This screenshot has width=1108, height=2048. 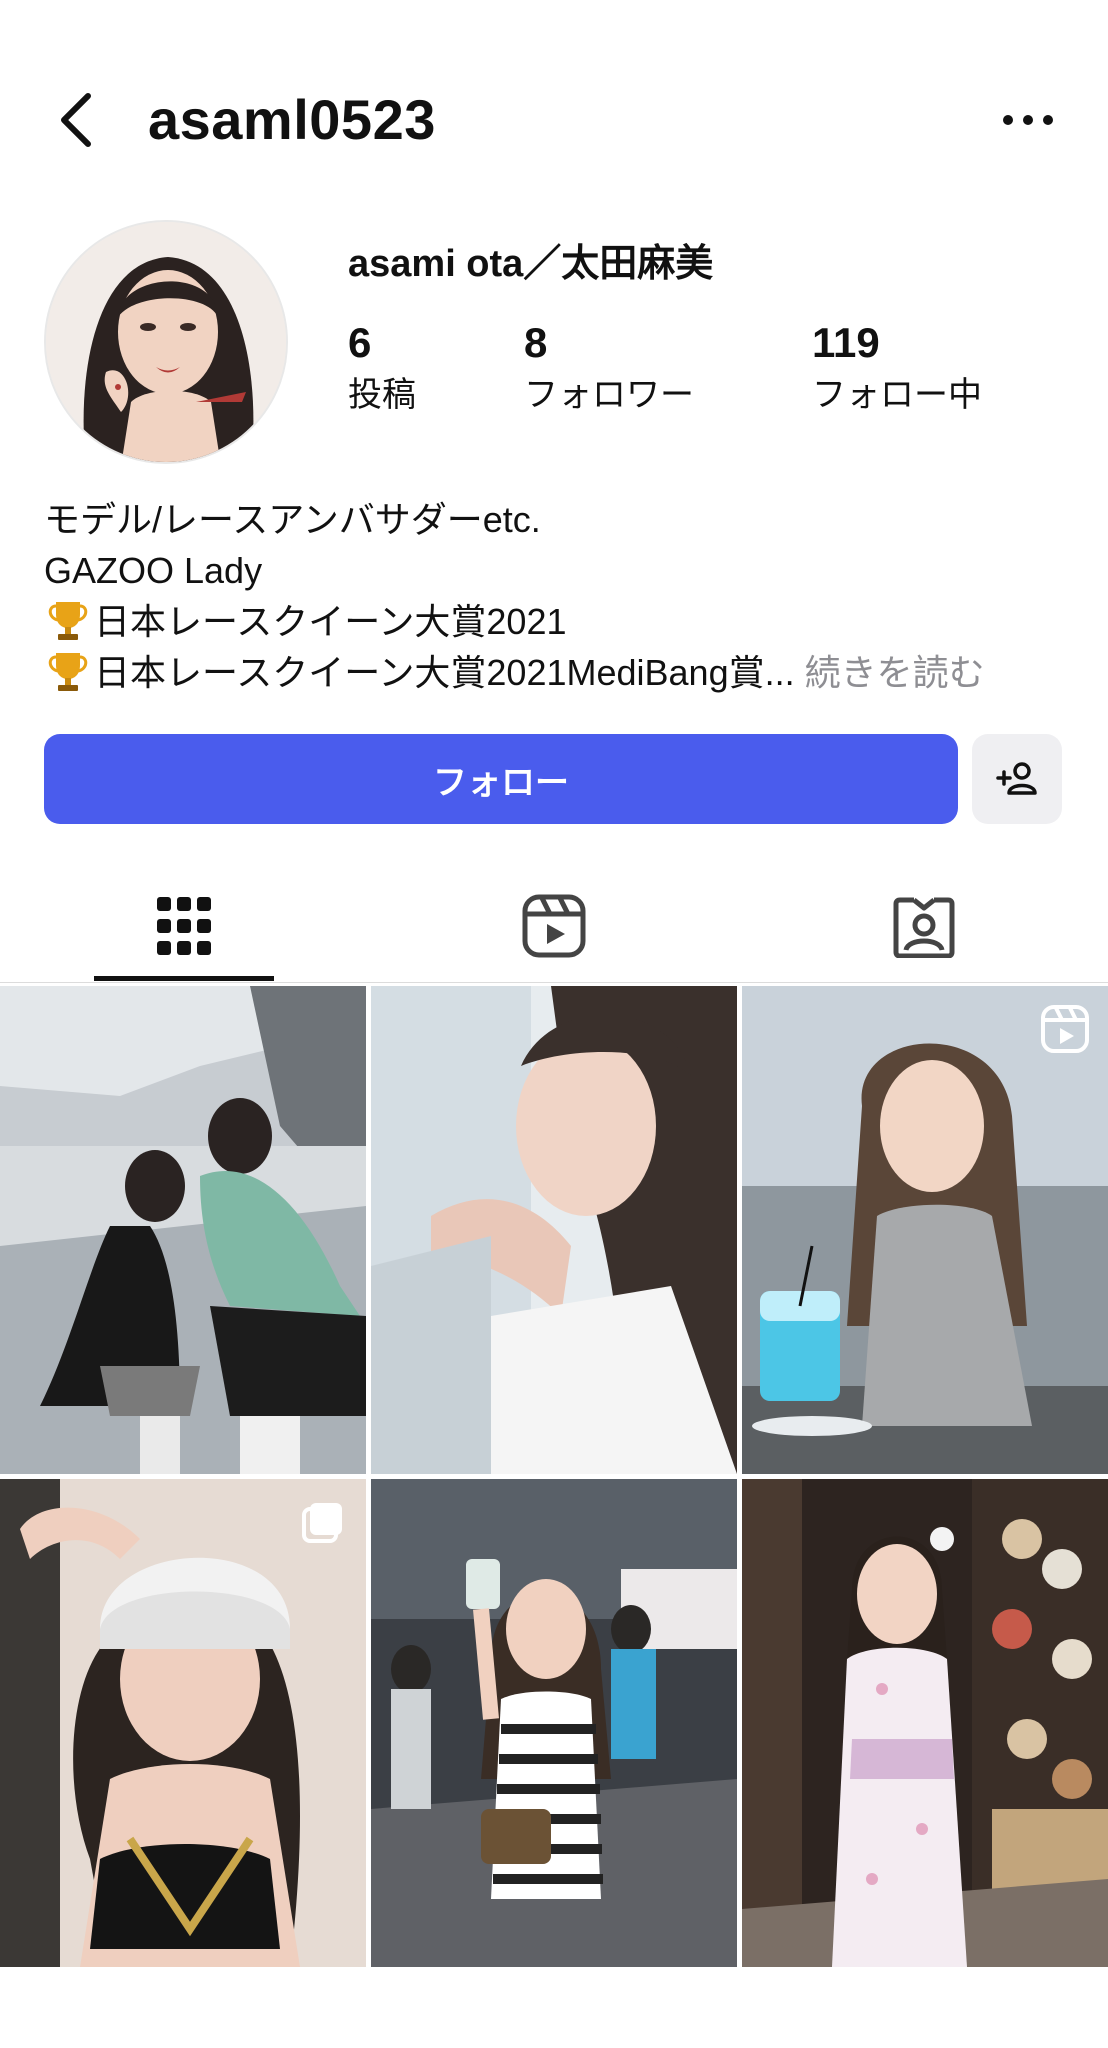 I want to click on active-tab-indicator, so click(x=184, y=978).